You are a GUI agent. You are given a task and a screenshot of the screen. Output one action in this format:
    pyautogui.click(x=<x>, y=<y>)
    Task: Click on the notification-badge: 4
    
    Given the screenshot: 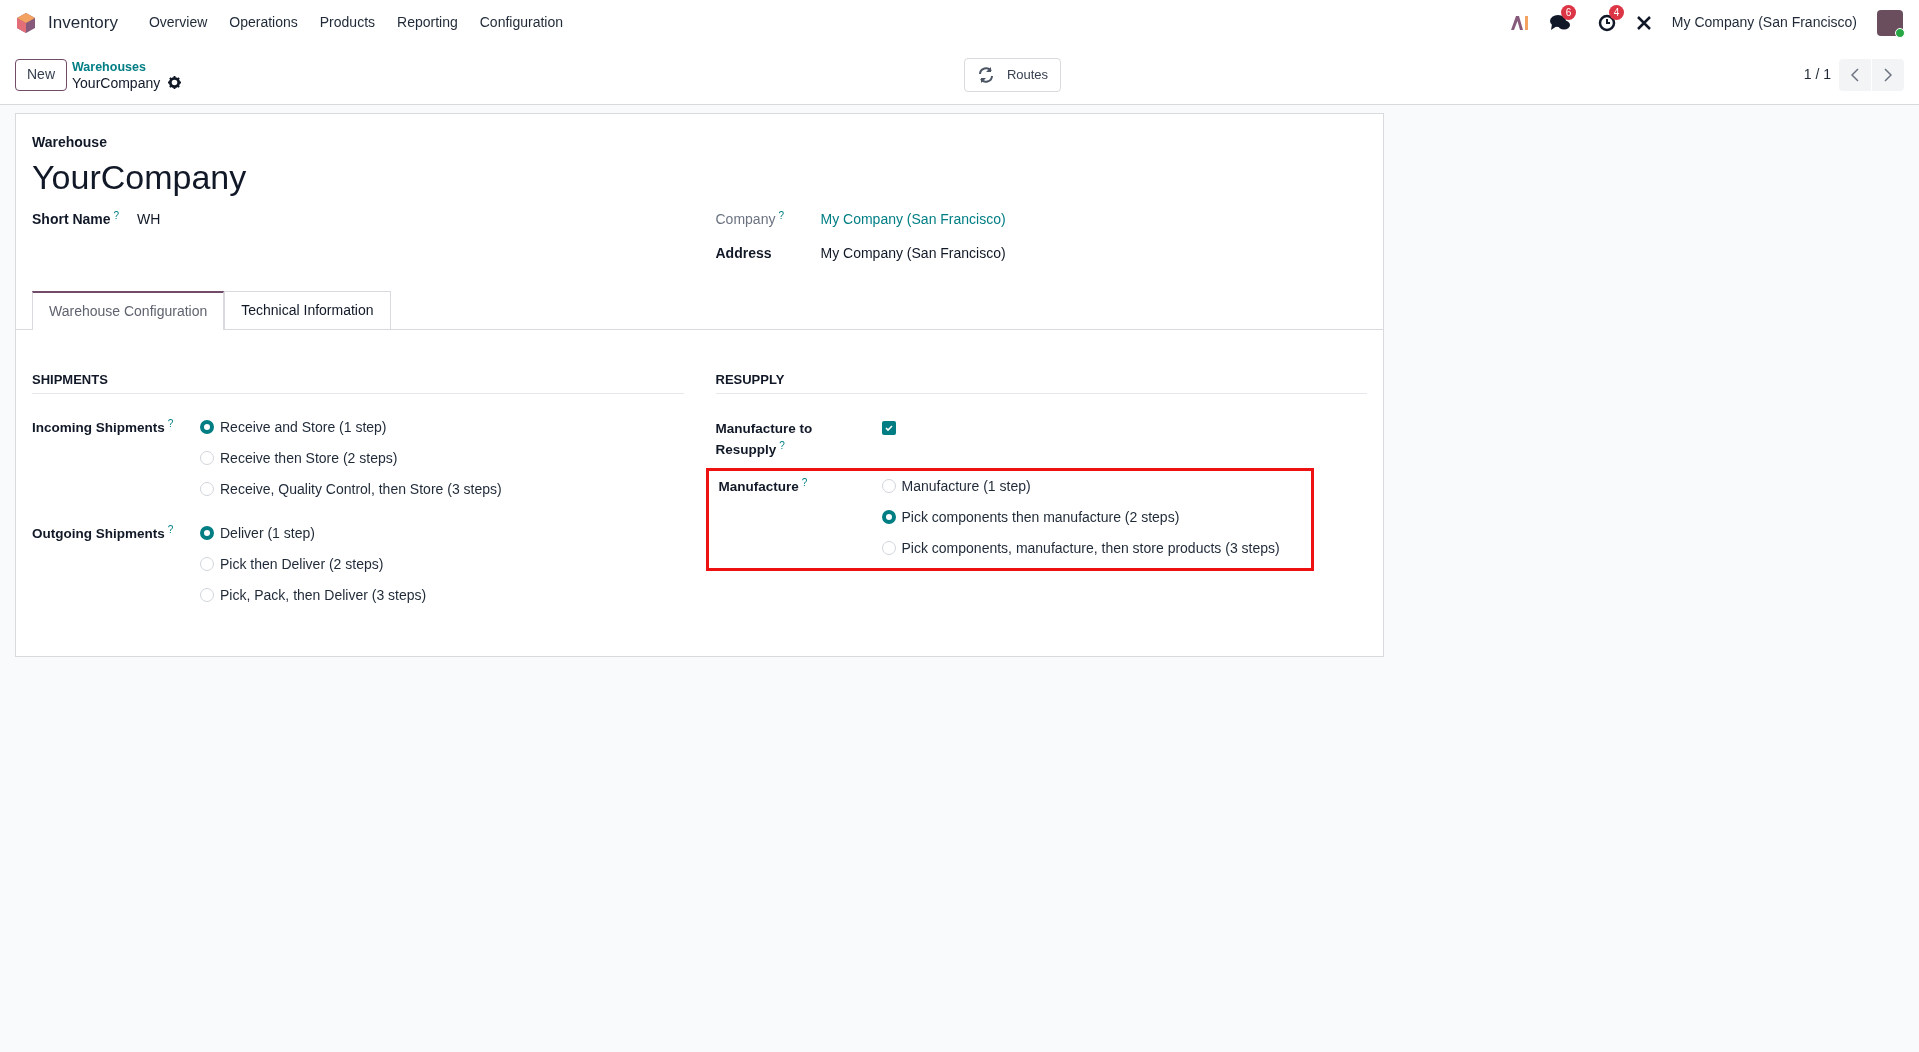 What is the action you would take?
    pyautogui.click(x=1616, y=12)
    